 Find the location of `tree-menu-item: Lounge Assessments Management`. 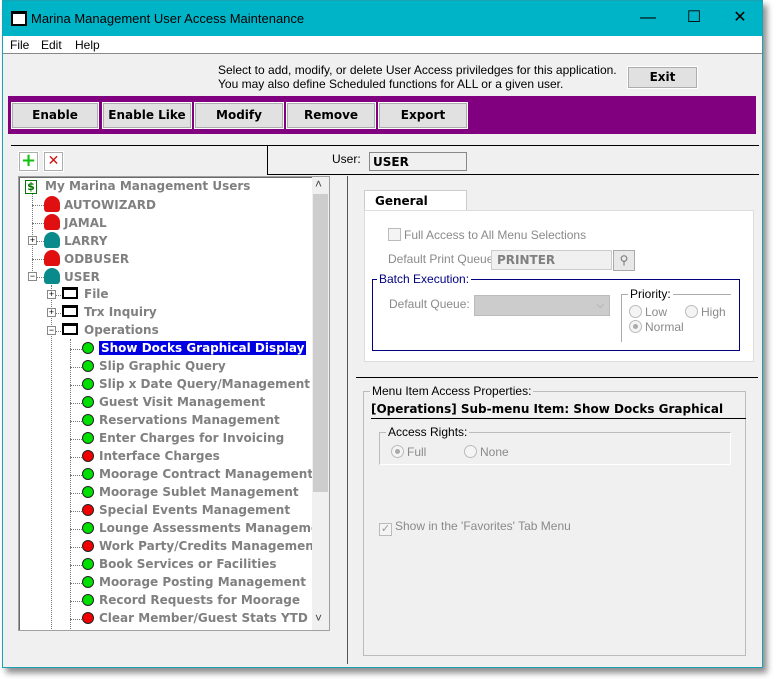

tree-menu-item: Lounge Assessments Management is located at coordinates (205, 529).